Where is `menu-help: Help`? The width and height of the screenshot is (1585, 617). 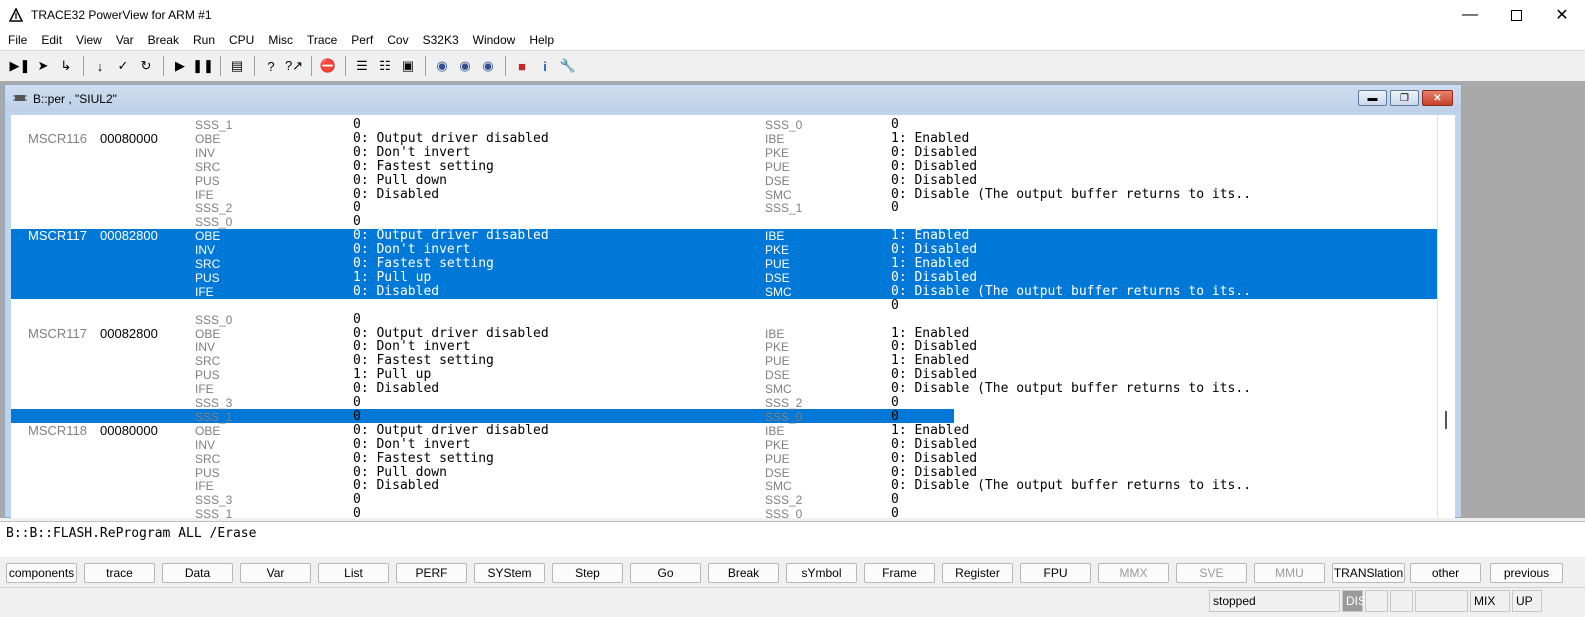 menu-help: Help is located at coordinates (541, 40).